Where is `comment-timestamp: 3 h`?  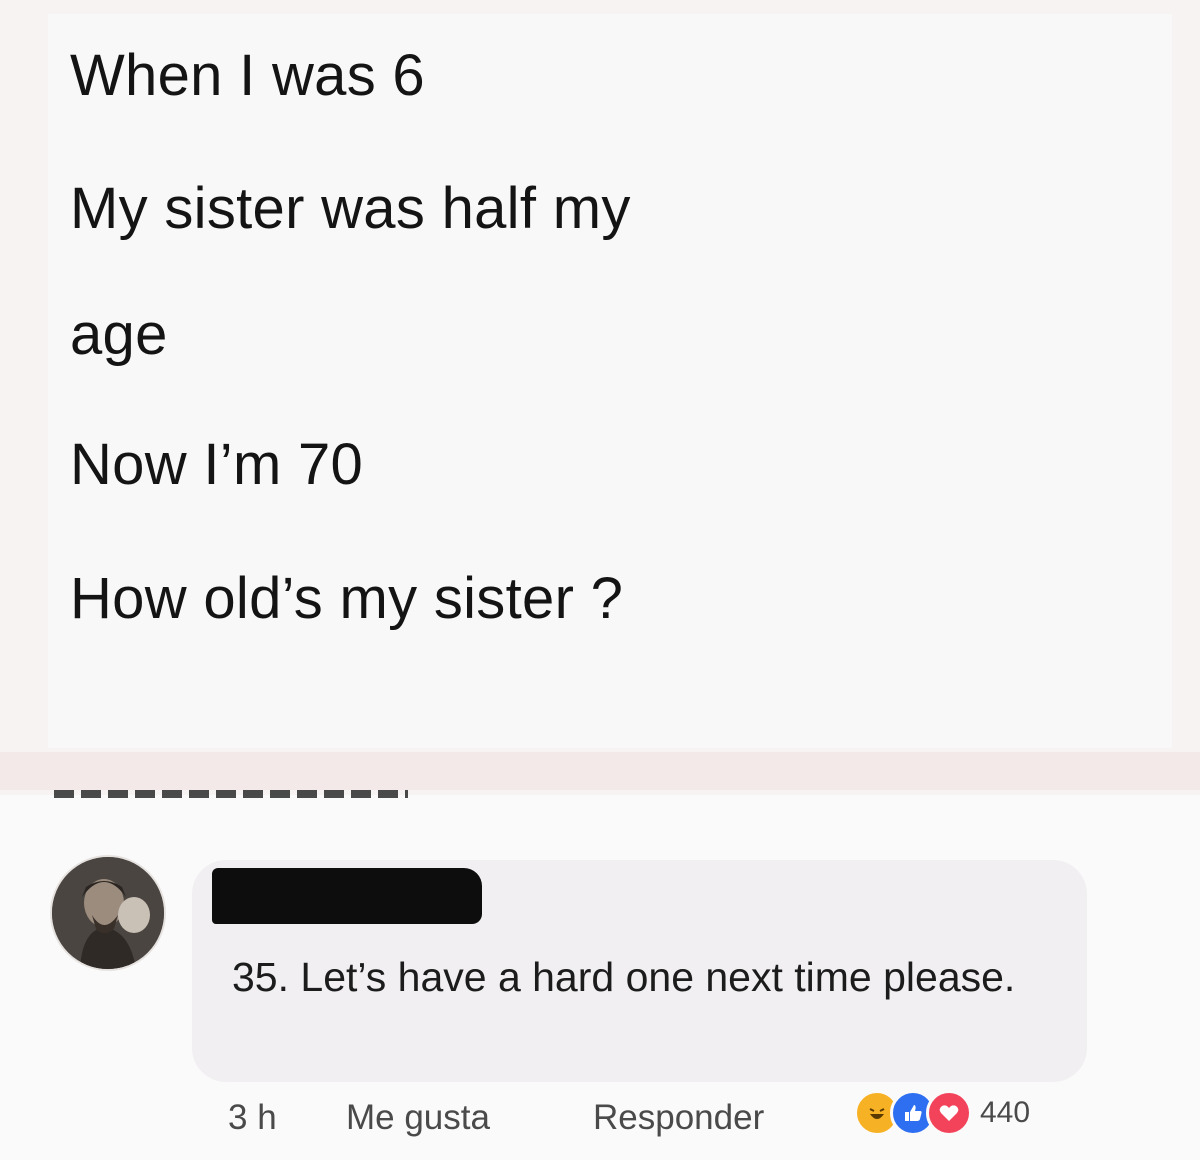 comment-timestamp: 3 h is located at coordinates (252, 1117).